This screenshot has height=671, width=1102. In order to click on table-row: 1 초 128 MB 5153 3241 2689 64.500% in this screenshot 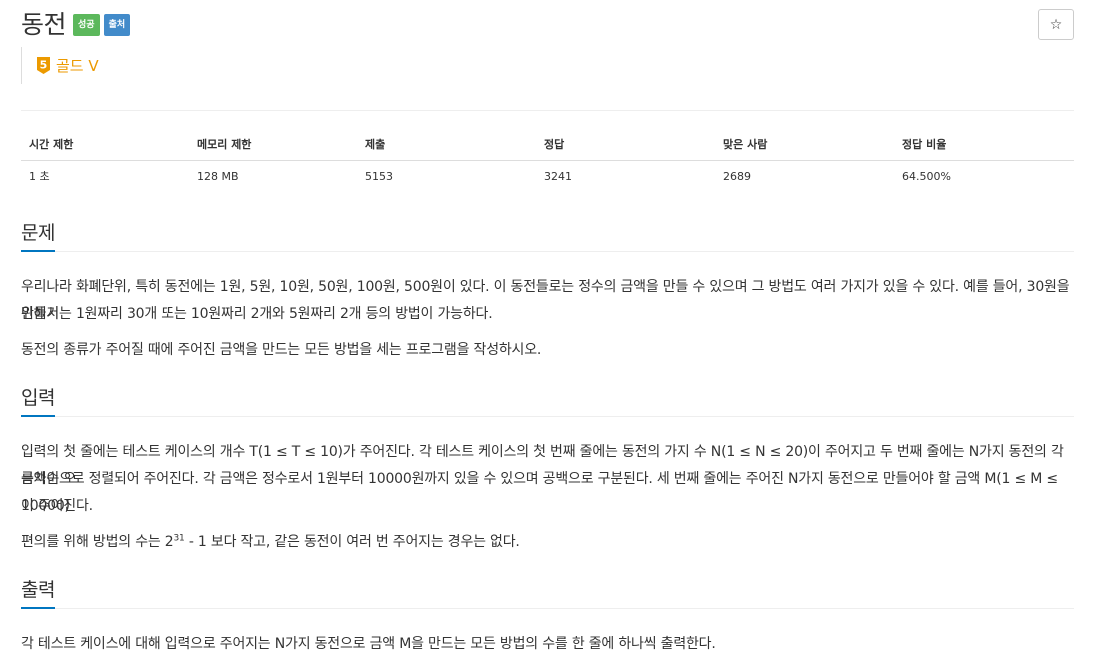, I will do `click(547, 176)`.